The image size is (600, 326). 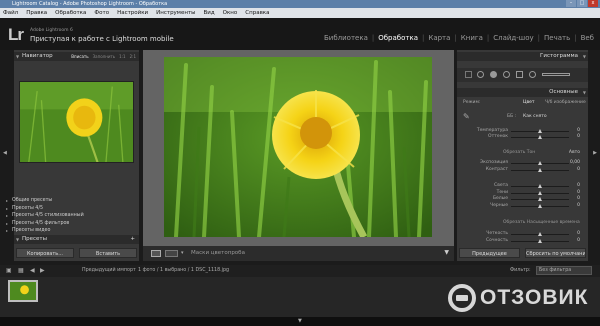 What do you see at coordinates (230, 13) in the screenshot?
I see `menu-window: Окно` at bounding box center [230, 13].